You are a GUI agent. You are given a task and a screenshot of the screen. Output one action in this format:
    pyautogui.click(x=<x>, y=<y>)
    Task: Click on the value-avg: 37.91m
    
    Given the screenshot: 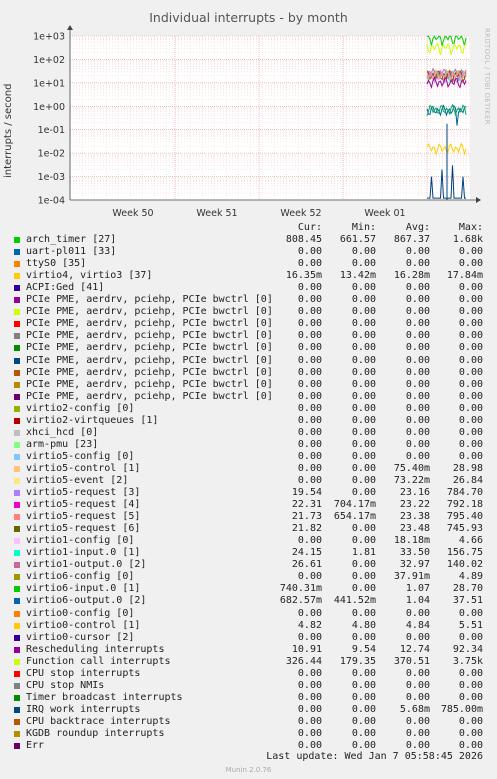 What is the action you would take?
    pyautogui.click(x=411, y=577)
    